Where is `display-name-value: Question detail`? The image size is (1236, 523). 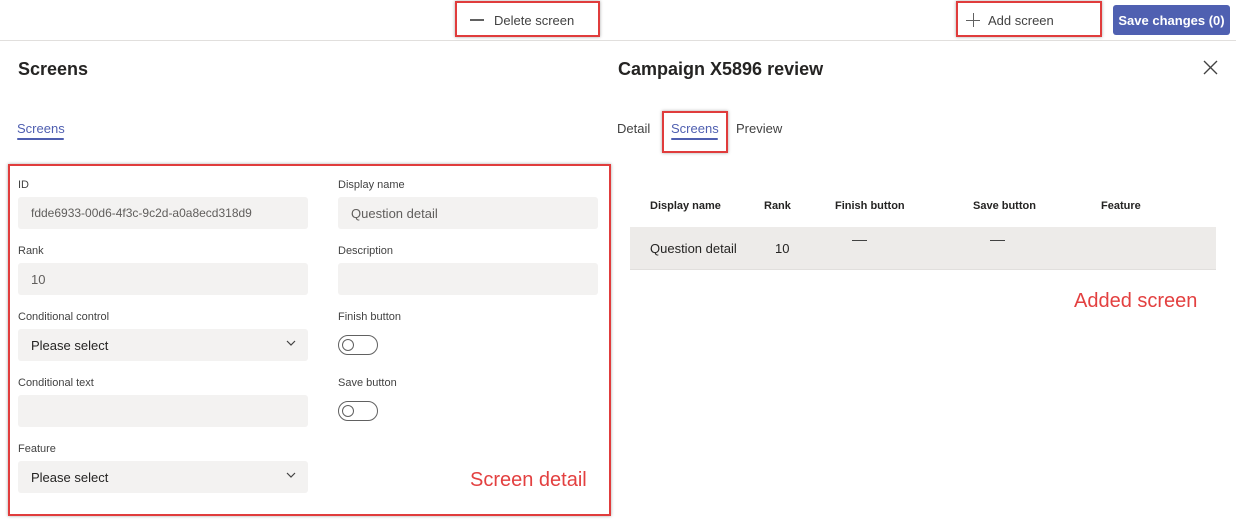 display-name-value: Question detail is located at coordinates (394, 213).